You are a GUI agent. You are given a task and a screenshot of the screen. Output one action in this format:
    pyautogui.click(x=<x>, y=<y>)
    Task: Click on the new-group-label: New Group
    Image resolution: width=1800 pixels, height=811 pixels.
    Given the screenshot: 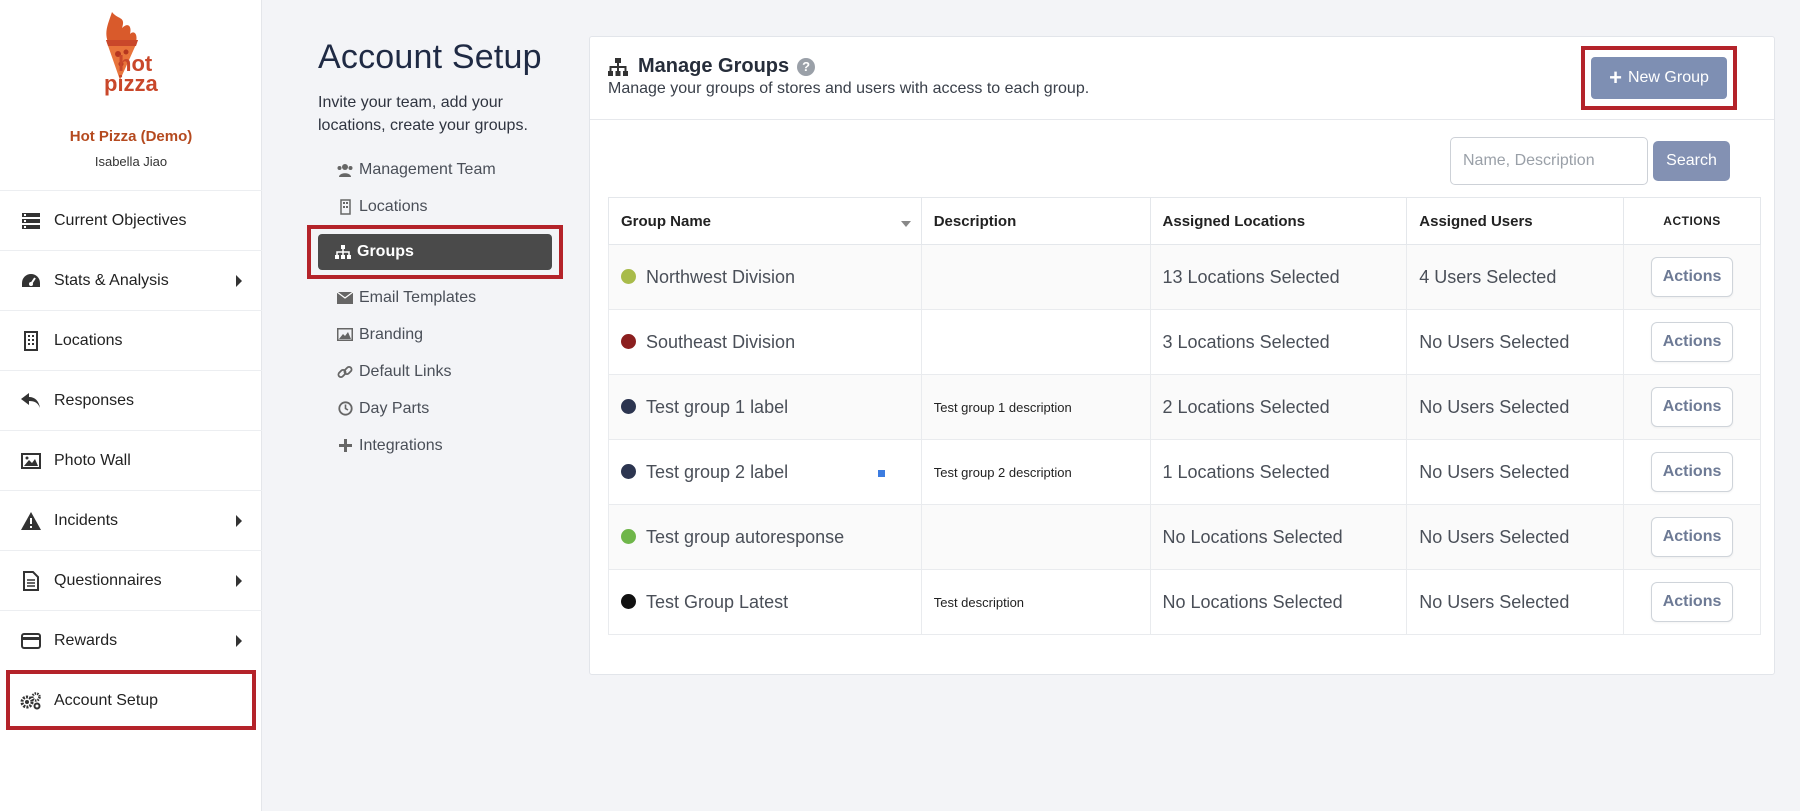 What is the action you would take?
    pyautogui.click(x=1668, y=77)
    